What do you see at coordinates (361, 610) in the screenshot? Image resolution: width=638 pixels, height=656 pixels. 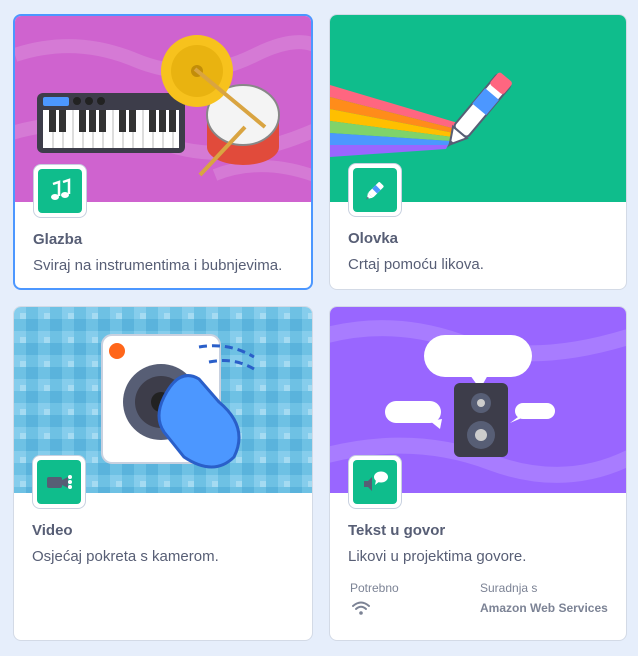 I see `wifi-icon` at bounding box center [361, 610].